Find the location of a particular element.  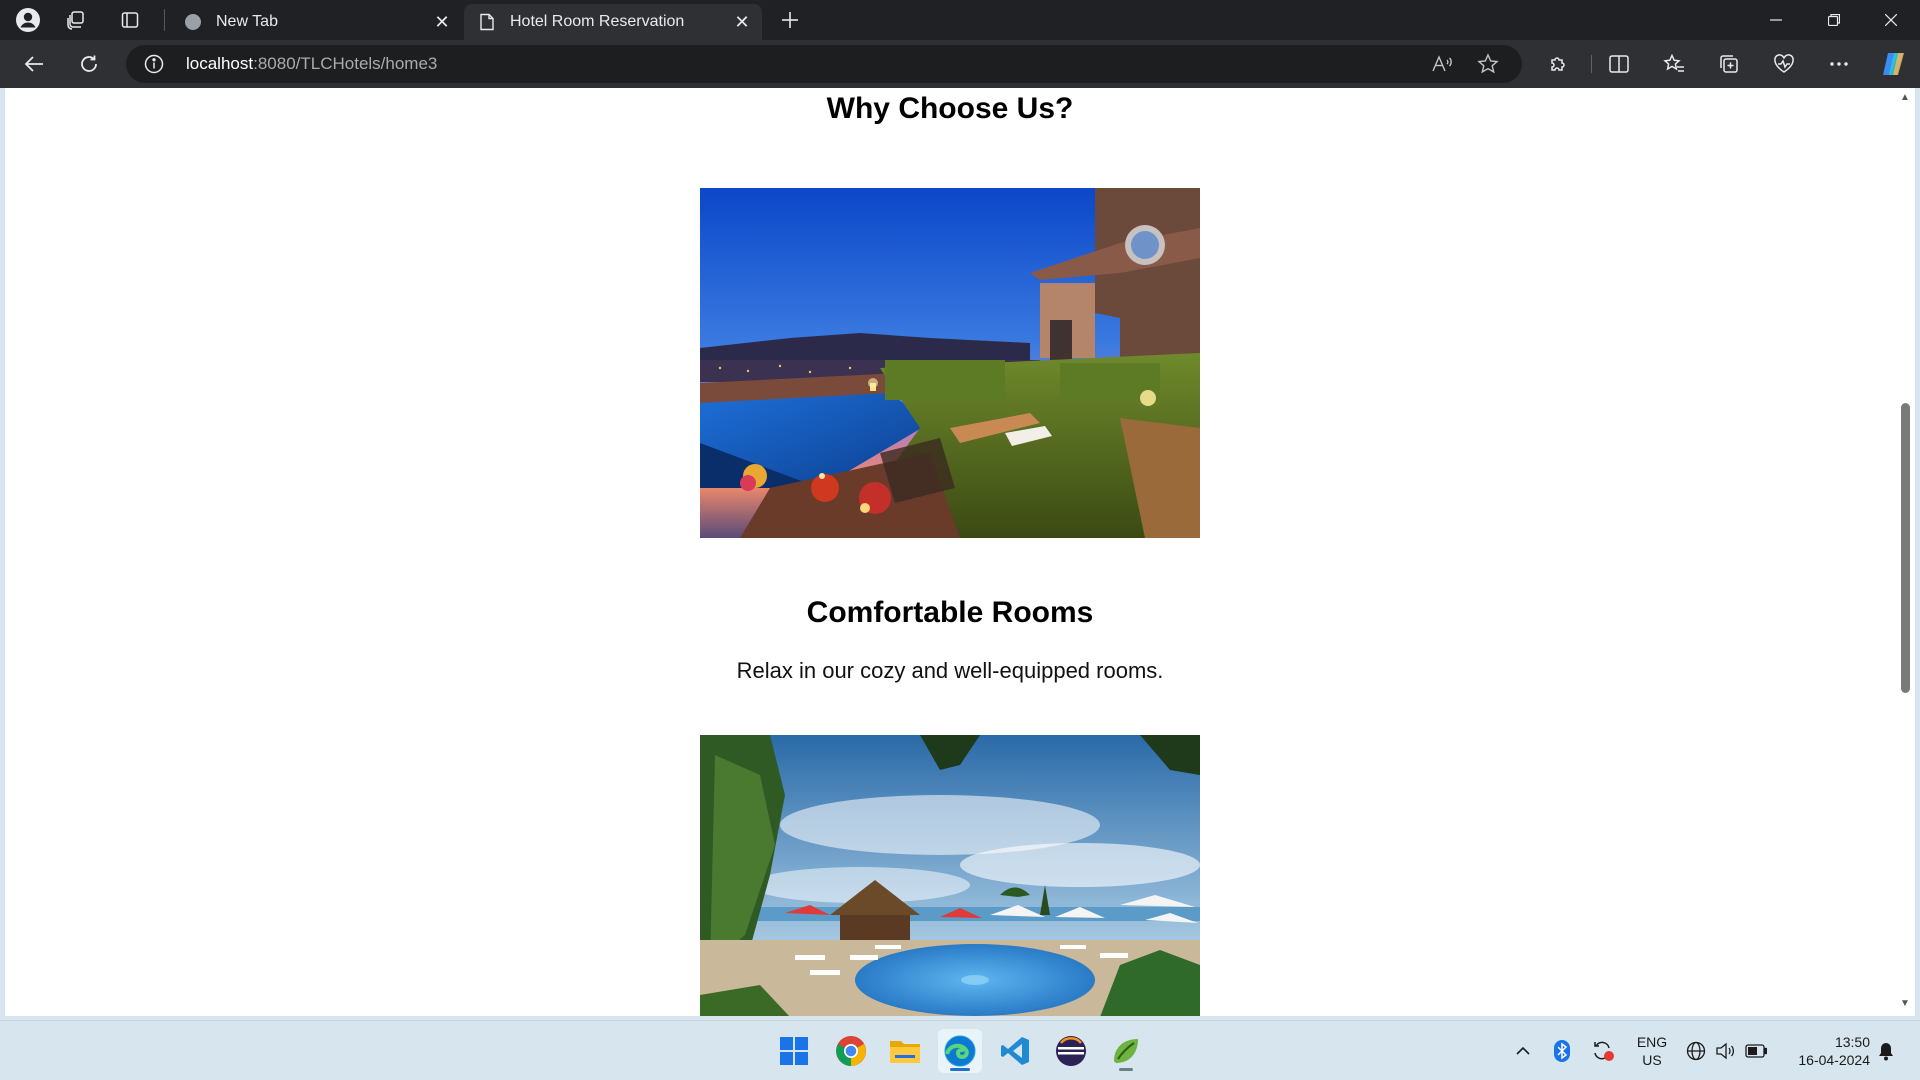

scroll-down-arrow-icon: ▼ is located at coordinates (1905, 1003).